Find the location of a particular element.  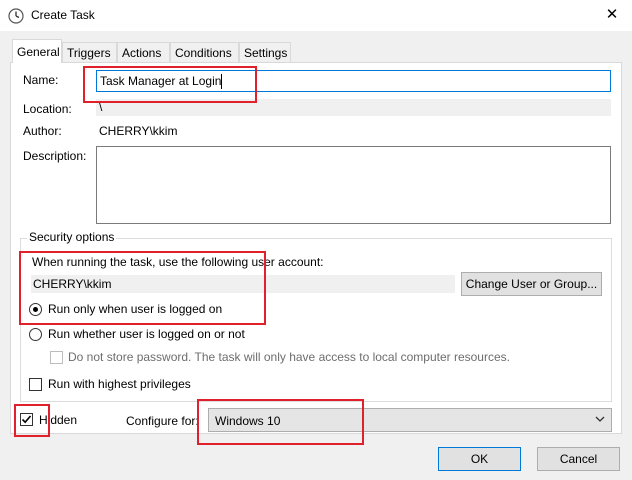

tab-label: General is located at coordinates (38, 52).